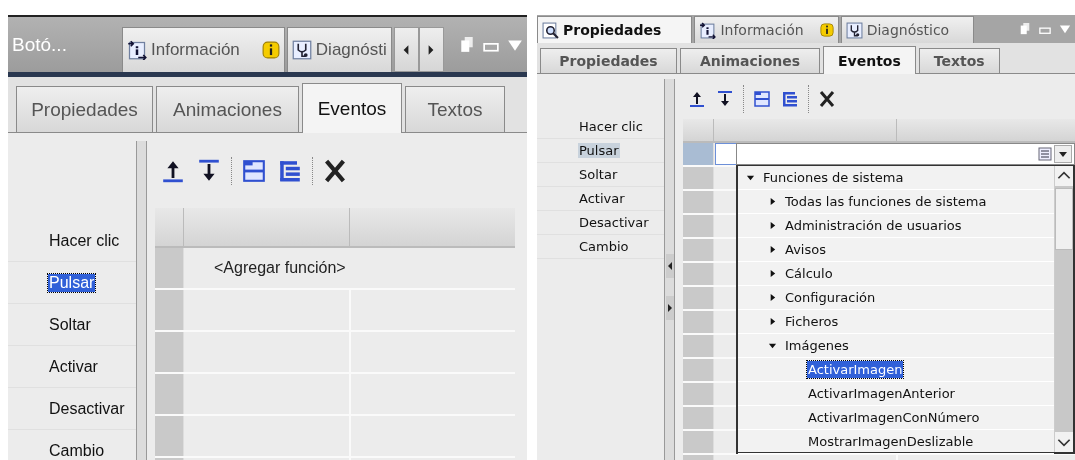 This screenshot has height=460, width=1075. What do you see at coordinates (855, 369) in the screenshot?
I see `tree-item: ActivarImagen` at bounding box center [855, 369].